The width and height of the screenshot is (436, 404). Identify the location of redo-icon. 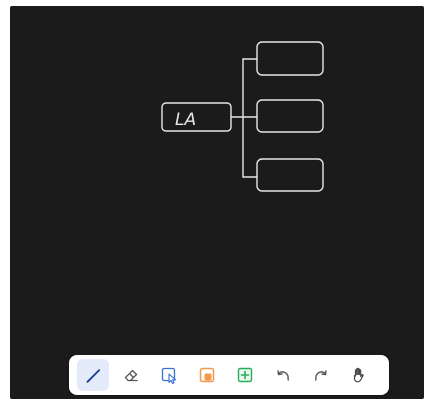
(321, 375).